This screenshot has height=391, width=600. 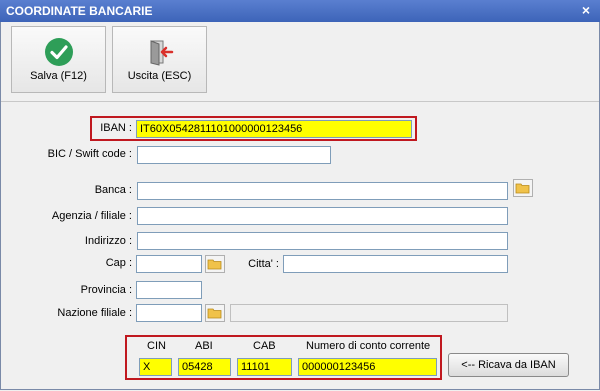 What do you see at coordinates (59, 52) in the screenshot?
I see `checkmark-icon` at bounding box center [59, 52].